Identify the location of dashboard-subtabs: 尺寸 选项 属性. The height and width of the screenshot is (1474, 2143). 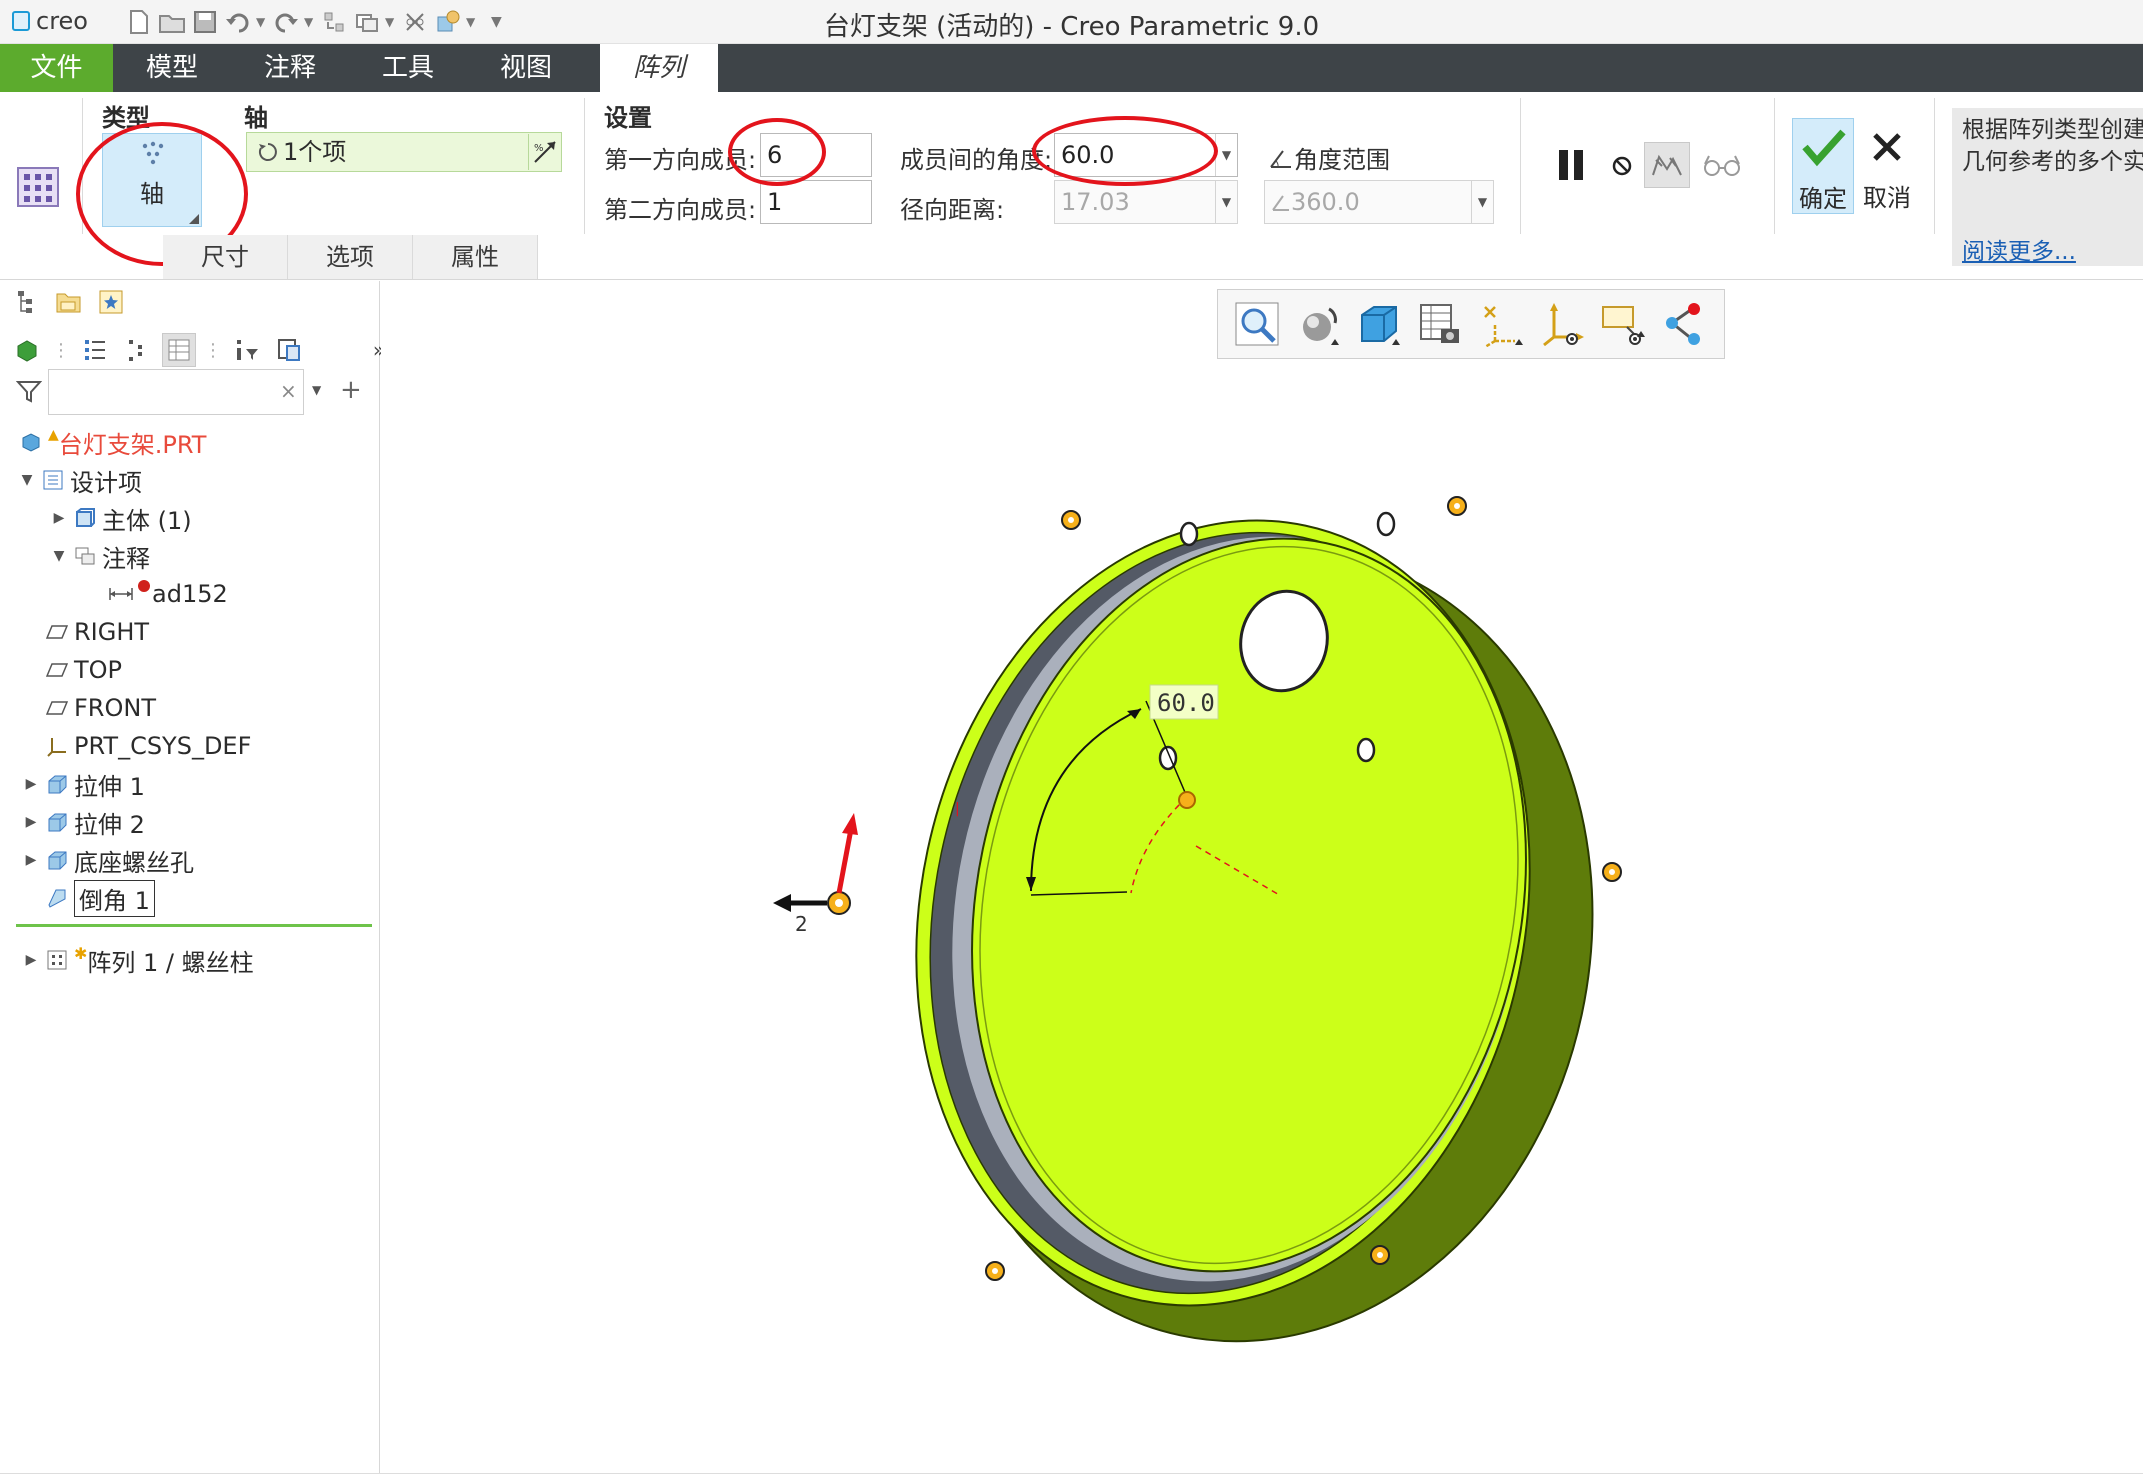
(350, 257).